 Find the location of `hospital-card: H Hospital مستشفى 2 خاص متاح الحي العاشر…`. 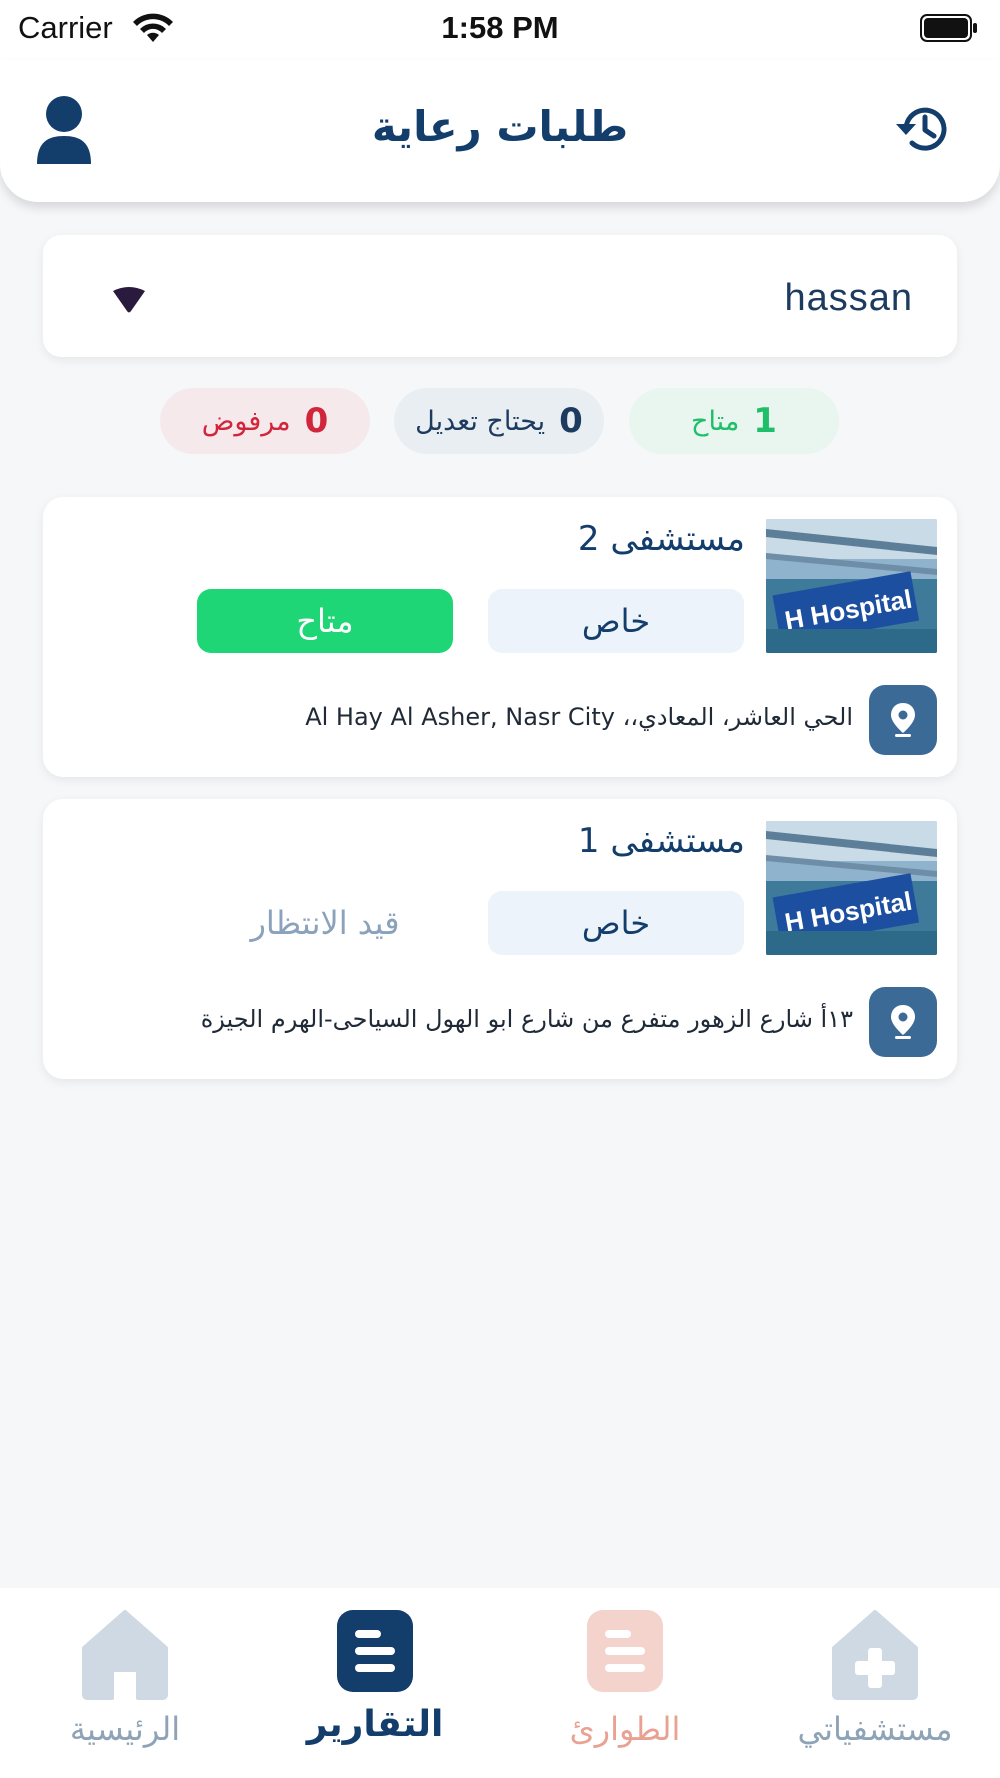

hospital-card: H Hospital مستشفى 2 خاص متاح الحي العاشر… is located at coordinates (500, 637).